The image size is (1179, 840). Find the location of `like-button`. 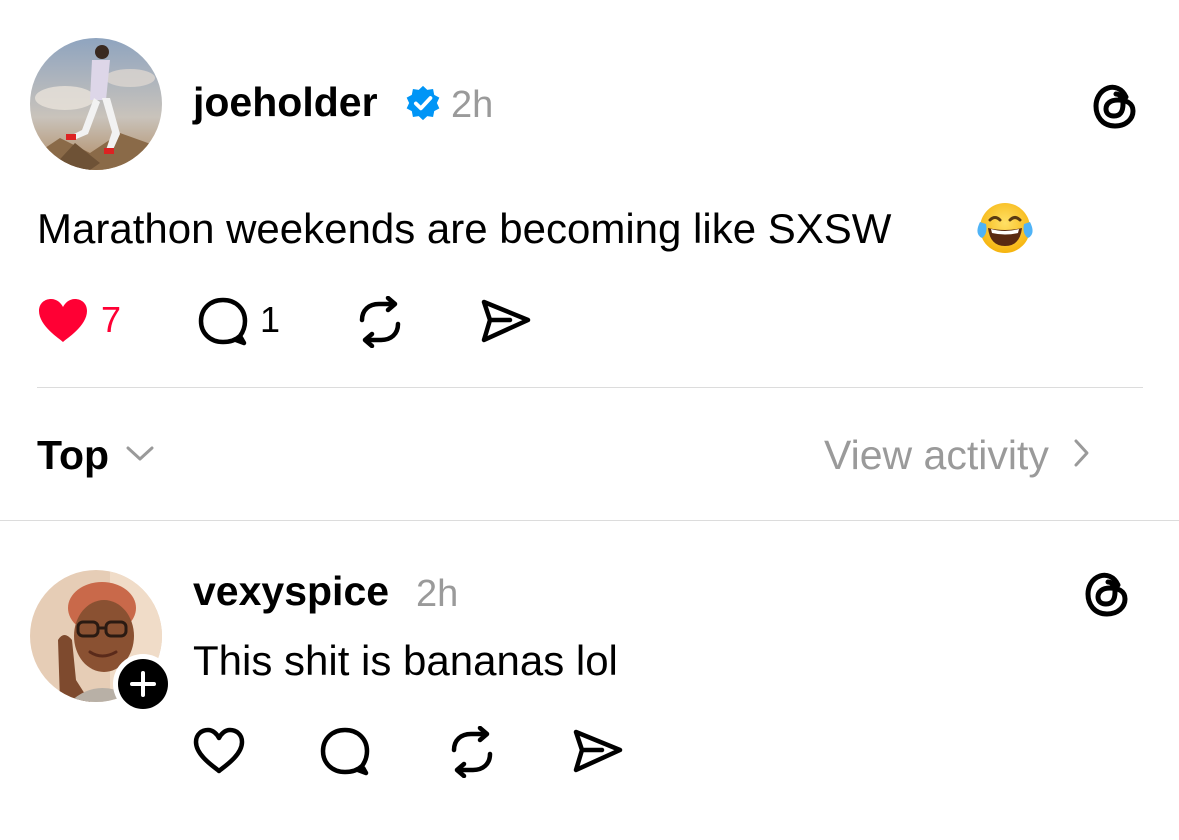

like-button is located at coordinates (64, 321).